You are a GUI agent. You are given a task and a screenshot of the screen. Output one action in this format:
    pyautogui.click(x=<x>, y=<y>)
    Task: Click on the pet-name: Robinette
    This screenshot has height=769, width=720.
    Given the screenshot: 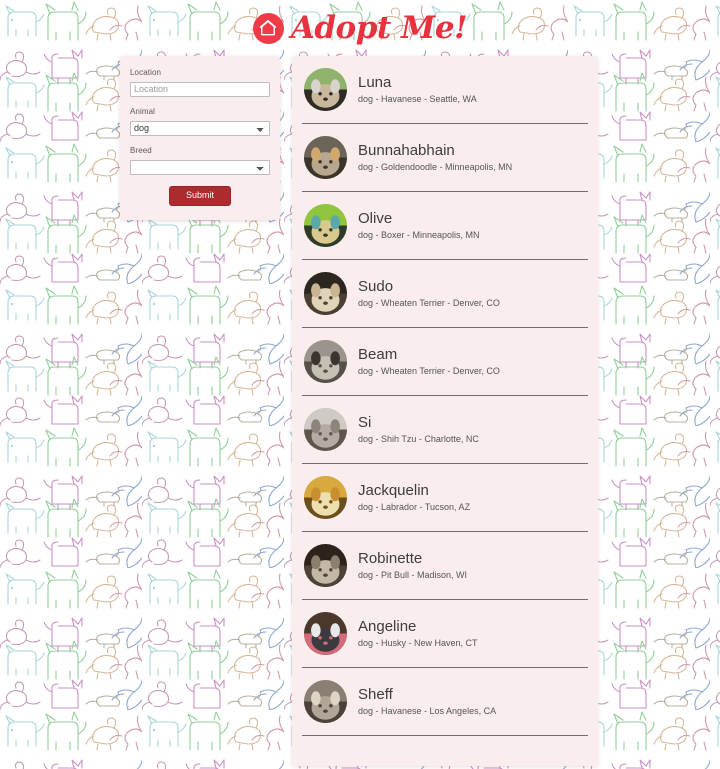 What is the action you would take?
    pyautogui.click(x=390, y=559)
    